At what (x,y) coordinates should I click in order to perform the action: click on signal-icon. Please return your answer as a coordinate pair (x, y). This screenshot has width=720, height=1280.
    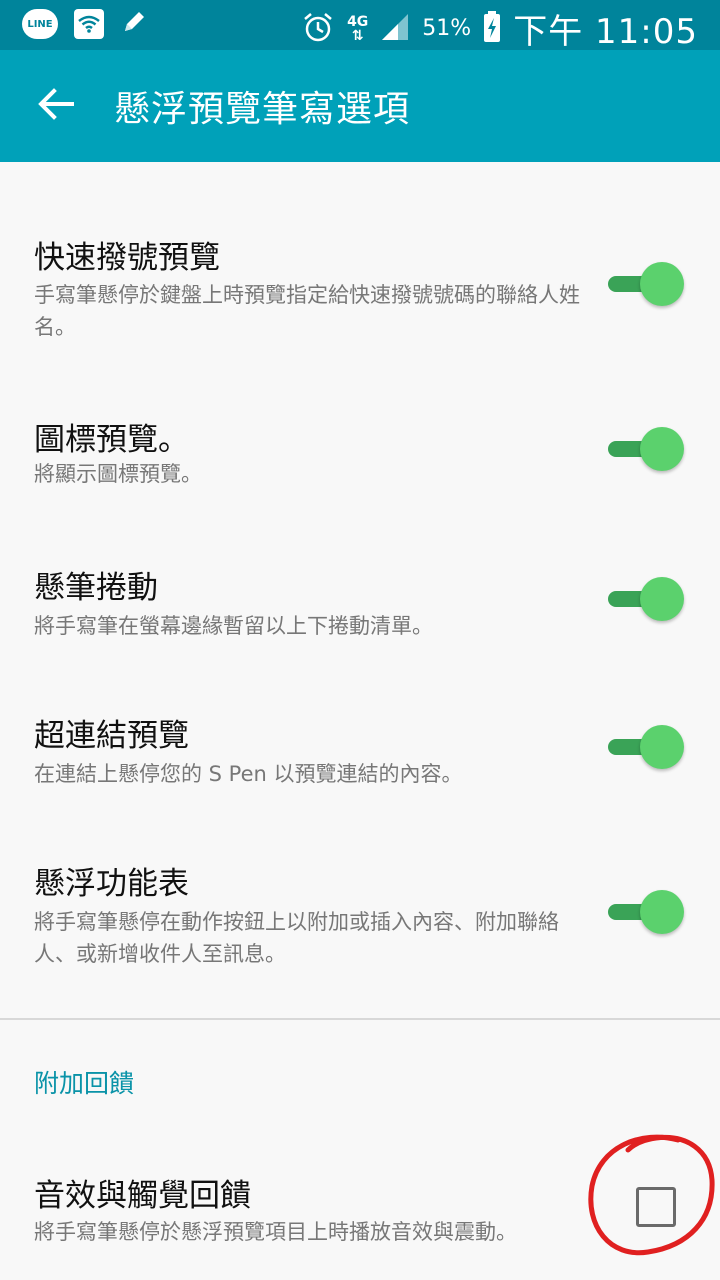
    Looking at the image, I should click on (395, 29).